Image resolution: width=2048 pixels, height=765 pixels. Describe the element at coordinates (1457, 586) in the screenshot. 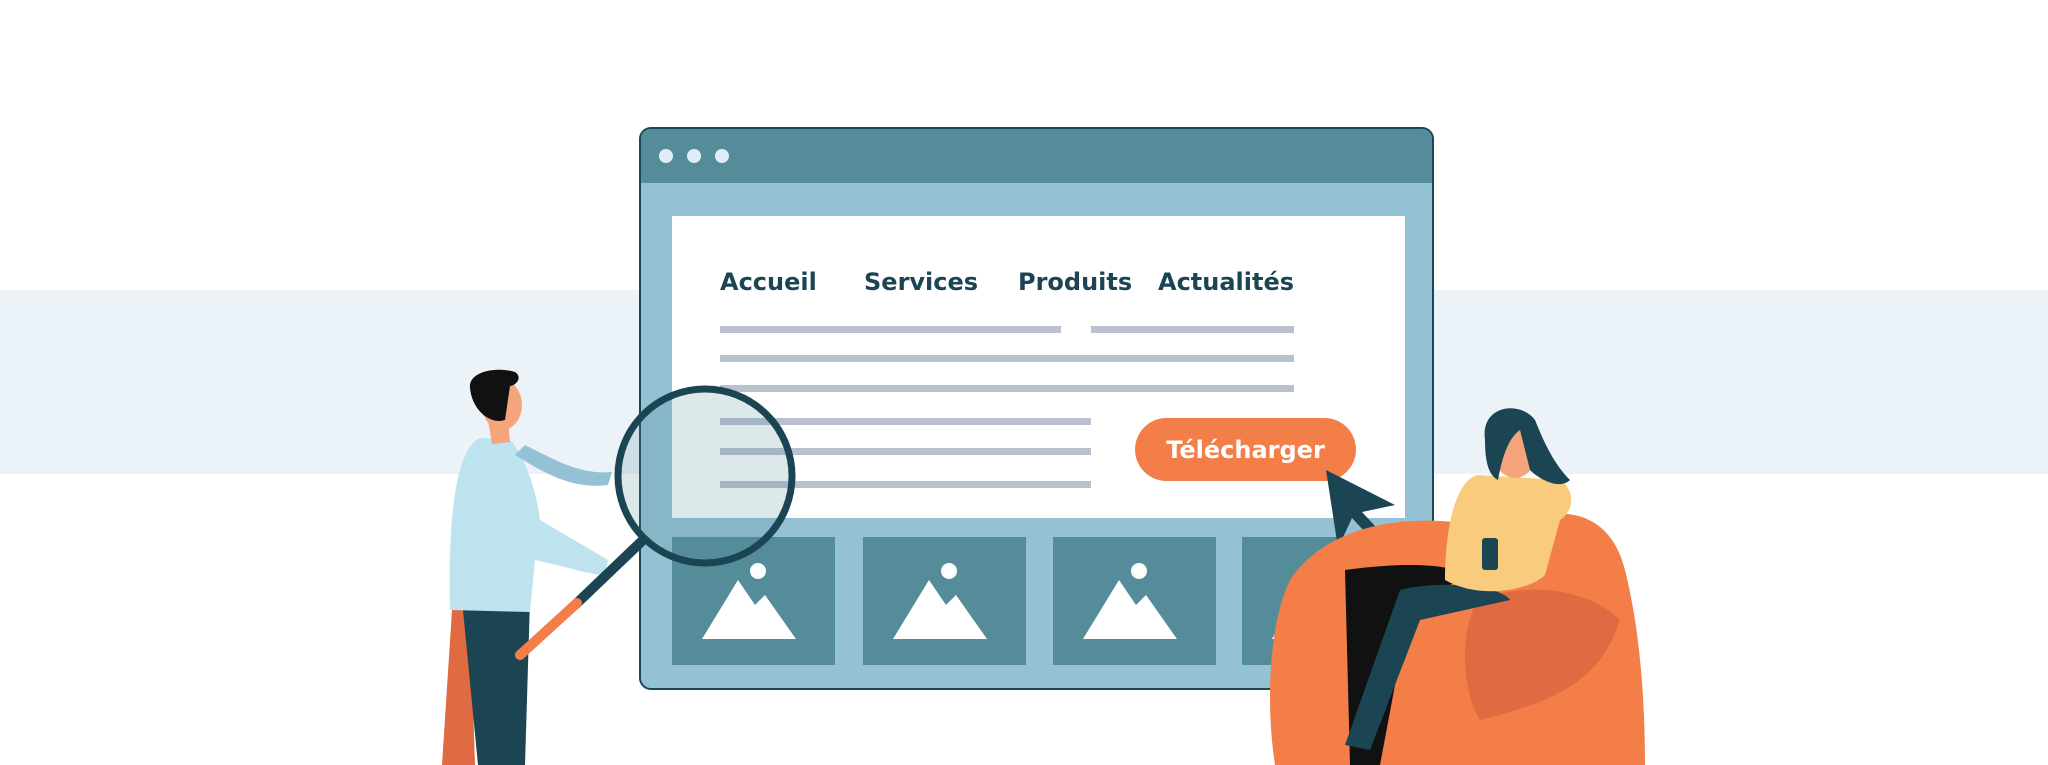

I see `woman-figure` at that location.